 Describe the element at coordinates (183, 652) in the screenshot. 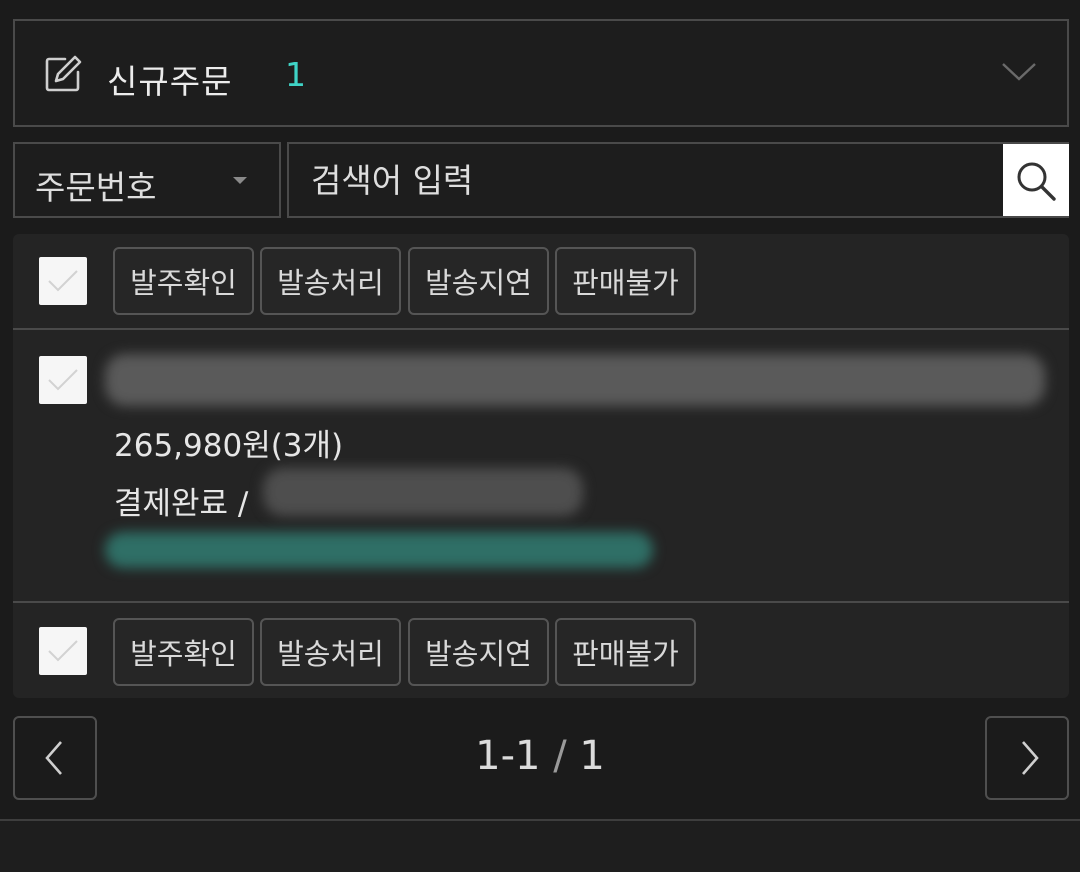

I see `confirm-order-button-bottom: 발주확인` at that location.